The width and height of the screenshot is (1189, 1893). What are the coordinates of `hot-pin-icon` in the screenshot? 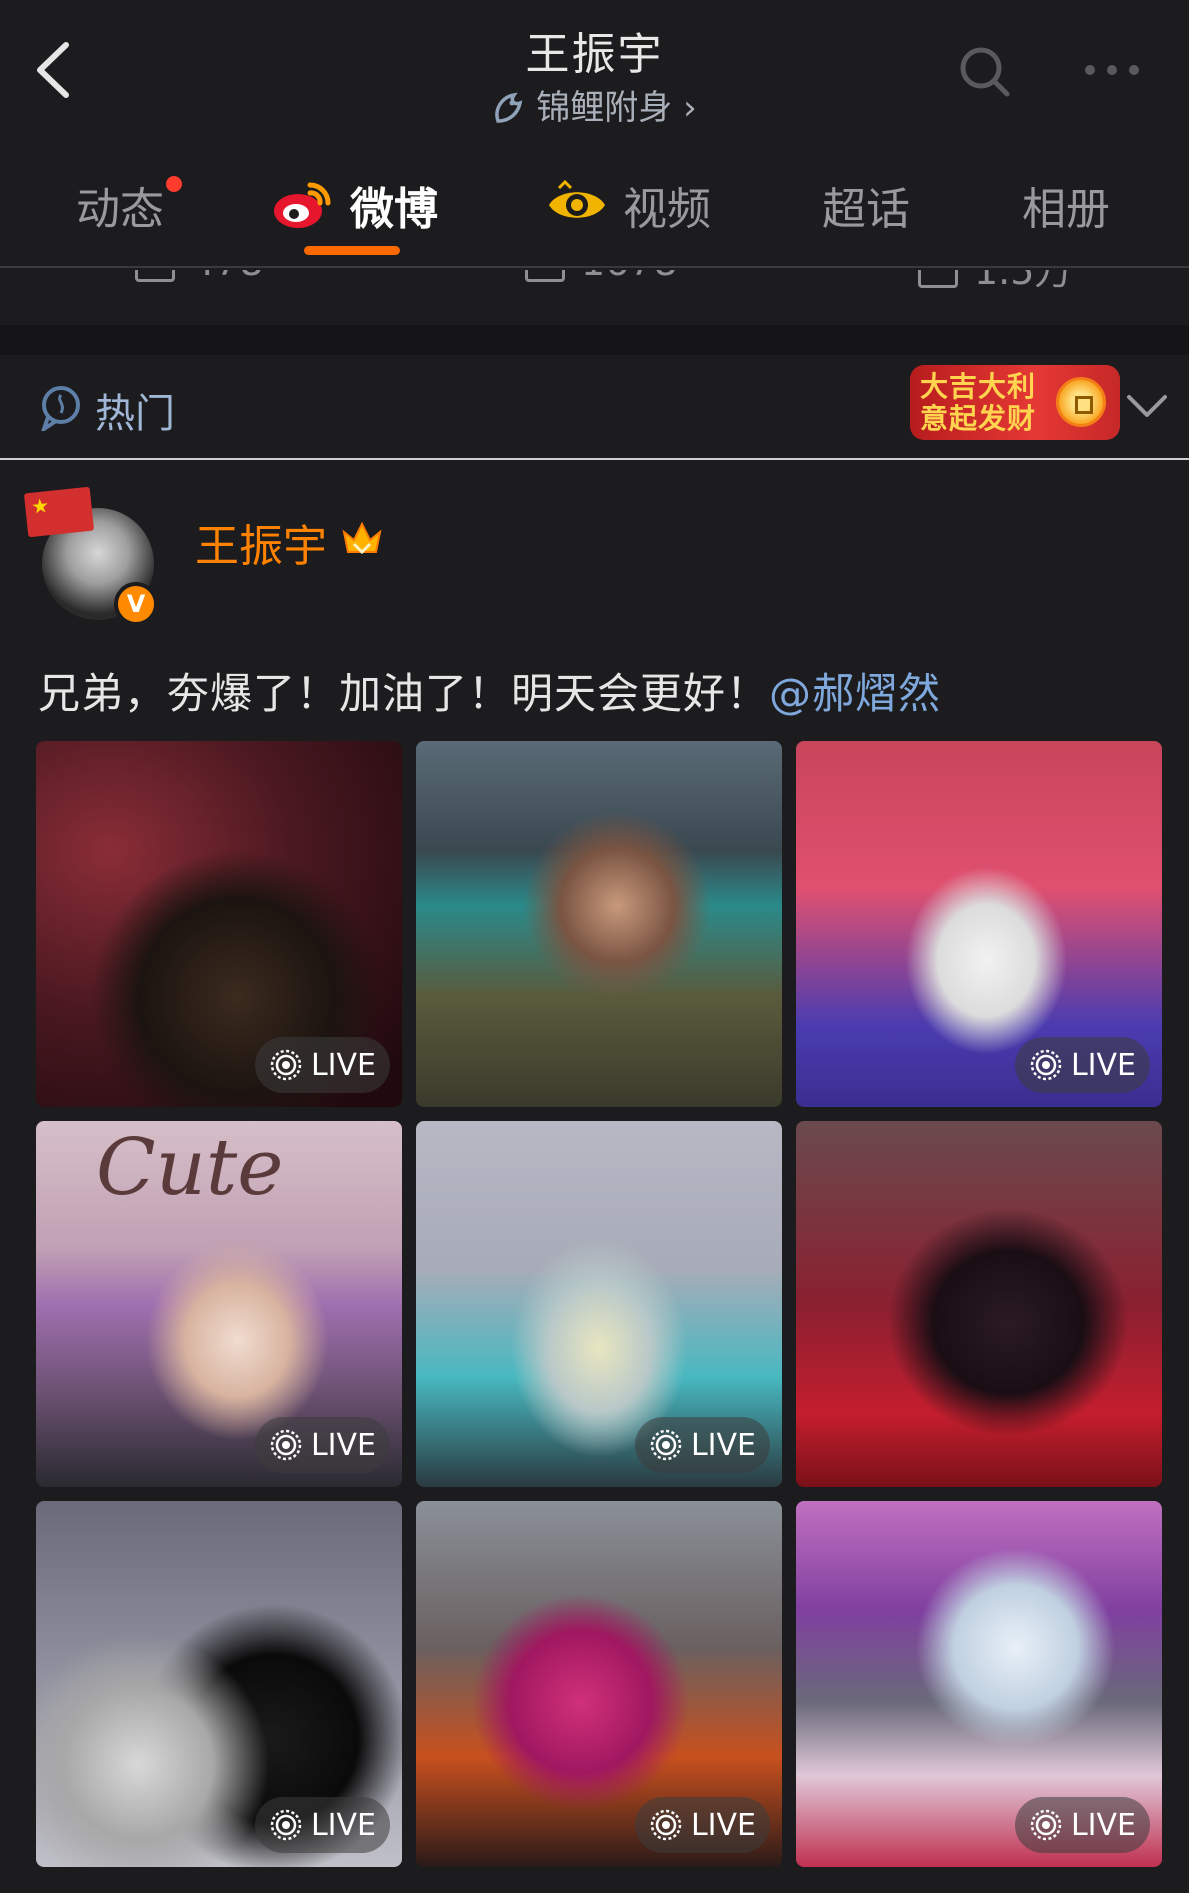 It's located at (60, 408).